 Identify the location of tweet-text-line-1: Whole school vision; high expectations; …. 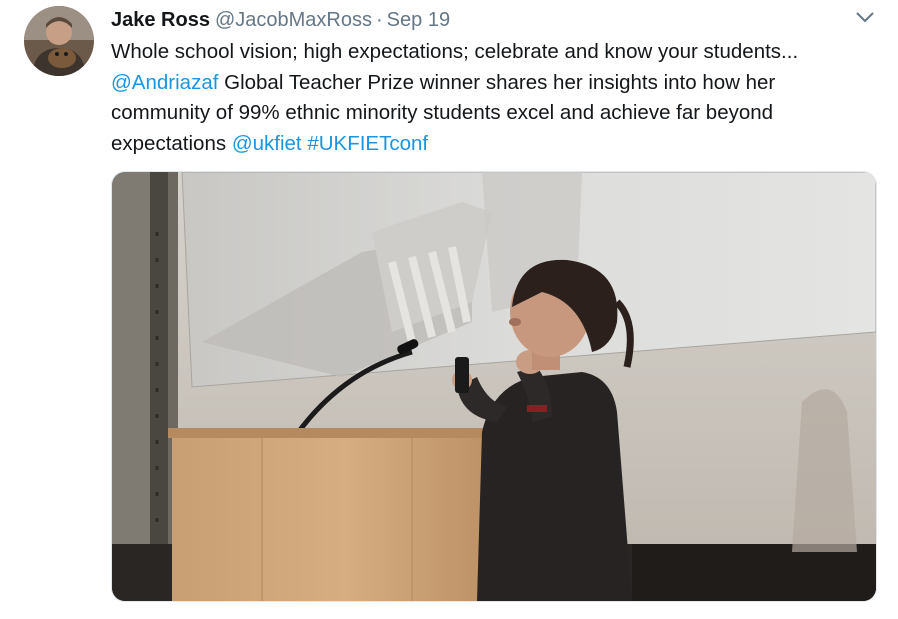
(455, 51).